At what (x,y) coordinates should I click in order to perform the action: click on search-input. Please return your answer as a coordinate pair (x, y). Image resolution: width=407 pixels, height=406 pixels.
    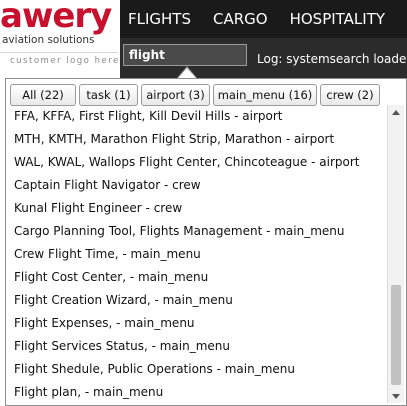
    Looking at the image, I should click on (185, 55).